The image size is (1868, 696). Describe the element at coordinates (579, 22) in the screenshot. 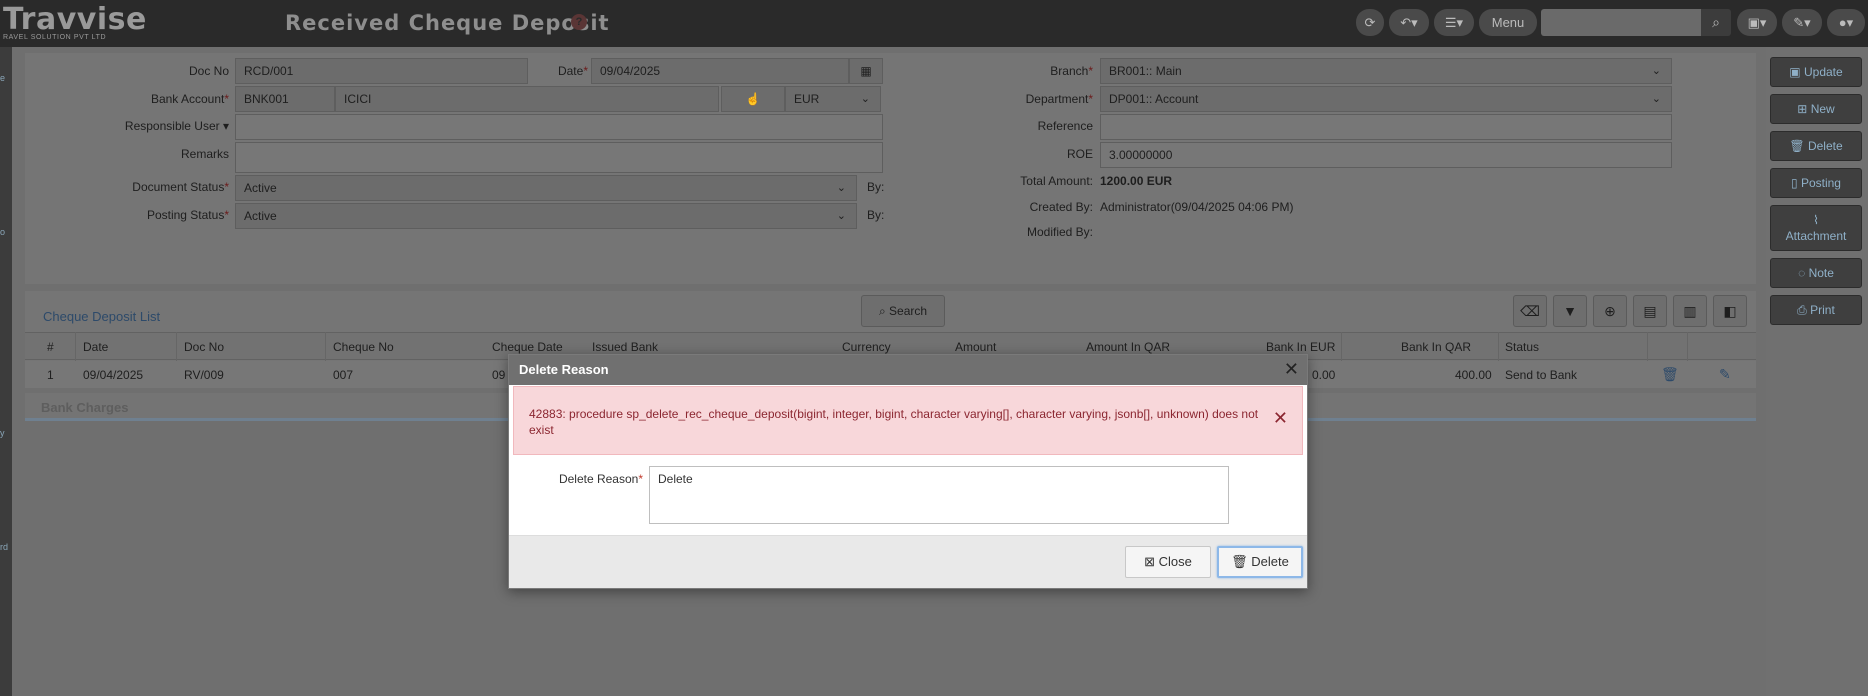

I see `help-icon: ?` at that location.